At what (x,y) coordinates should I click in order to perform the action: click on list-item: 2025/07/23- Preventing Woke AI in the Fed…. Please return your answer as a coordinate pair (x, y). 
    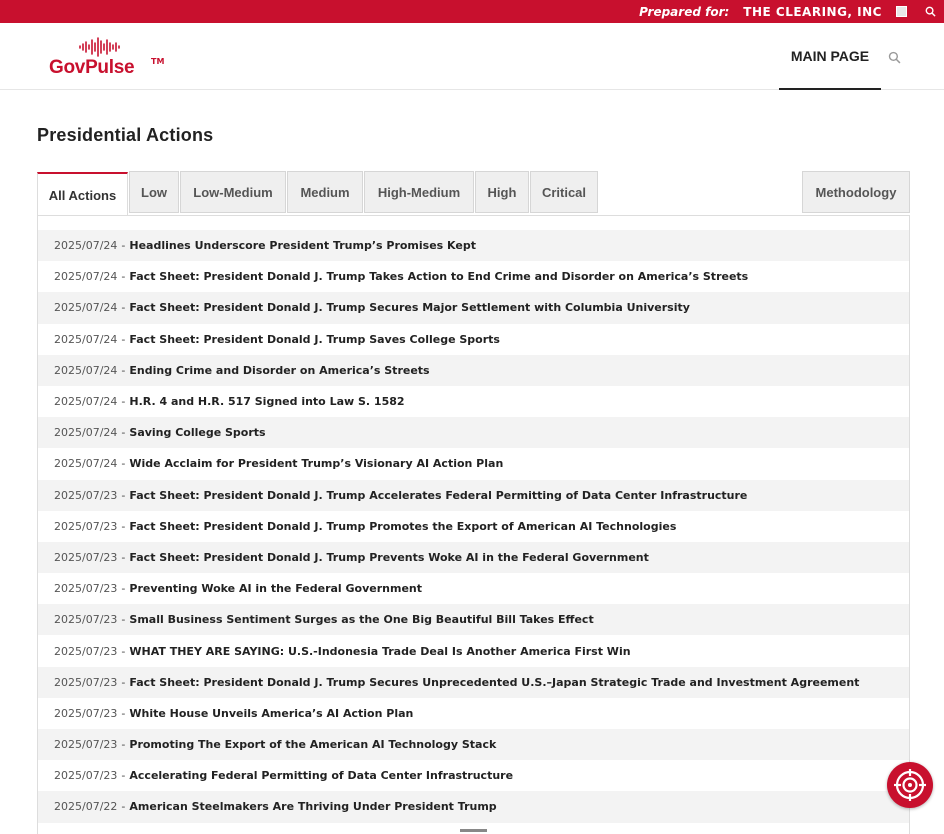
    Looking at the image, I should click on (473, 588).